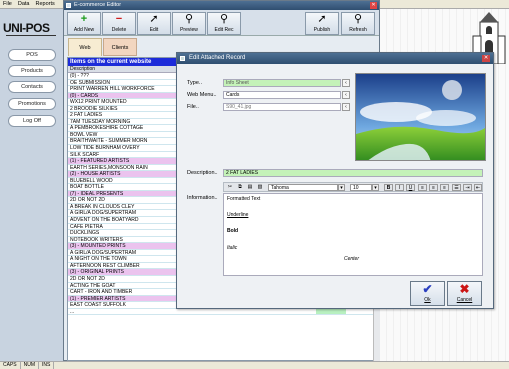 This screenshot has width=509, height=369. Describe the element at coordinates (250, 187) in the screenshot. I see `paste-icon: ▤` at that location.